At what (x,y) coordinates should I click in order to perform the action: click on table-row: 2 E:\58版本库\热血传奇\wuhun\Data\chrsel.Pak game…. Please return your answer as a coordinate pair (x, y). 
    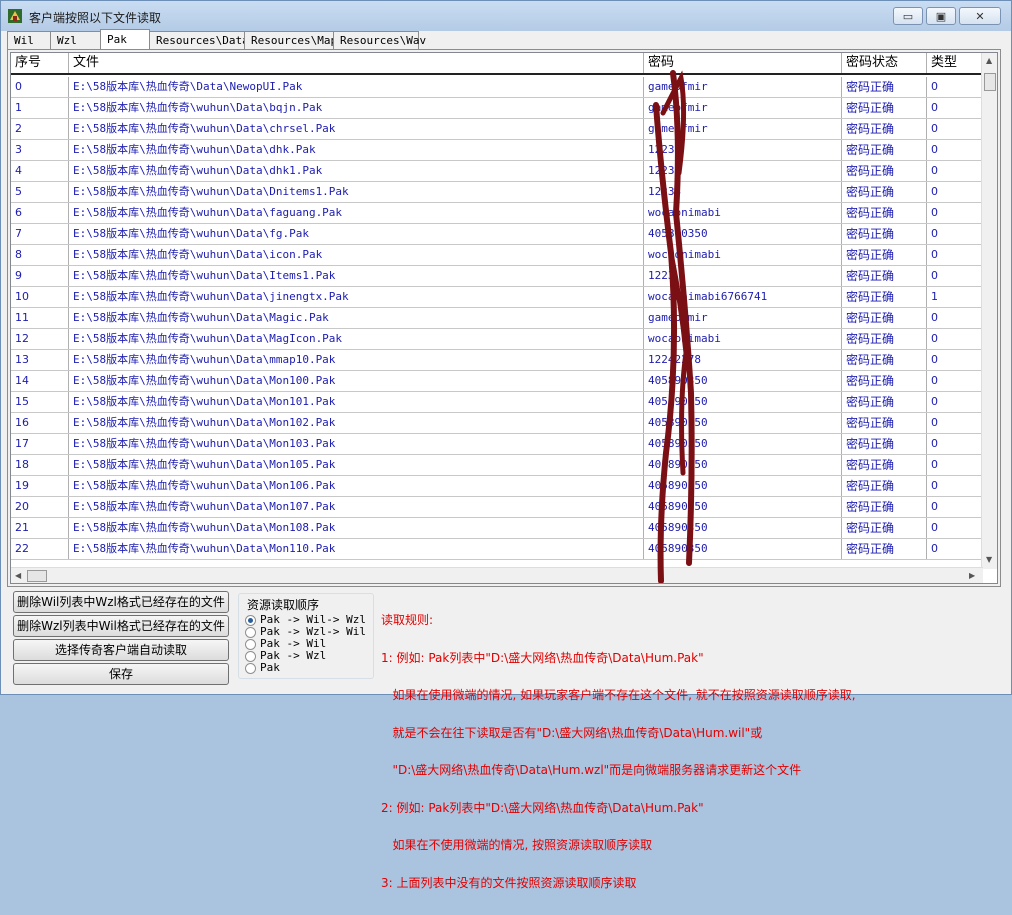
    Looking at the image, I should click on (498, 129).